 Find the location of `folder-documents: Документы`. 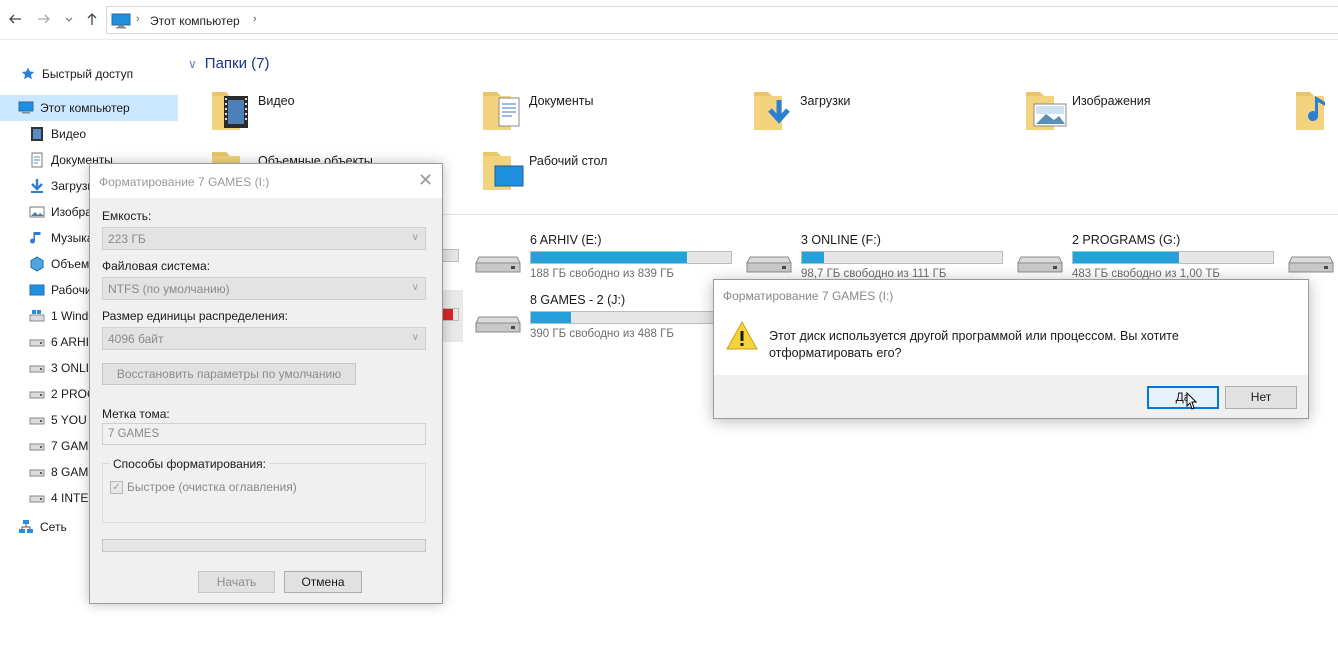

folder-documents: Документы is located at coordinates (611, 114).